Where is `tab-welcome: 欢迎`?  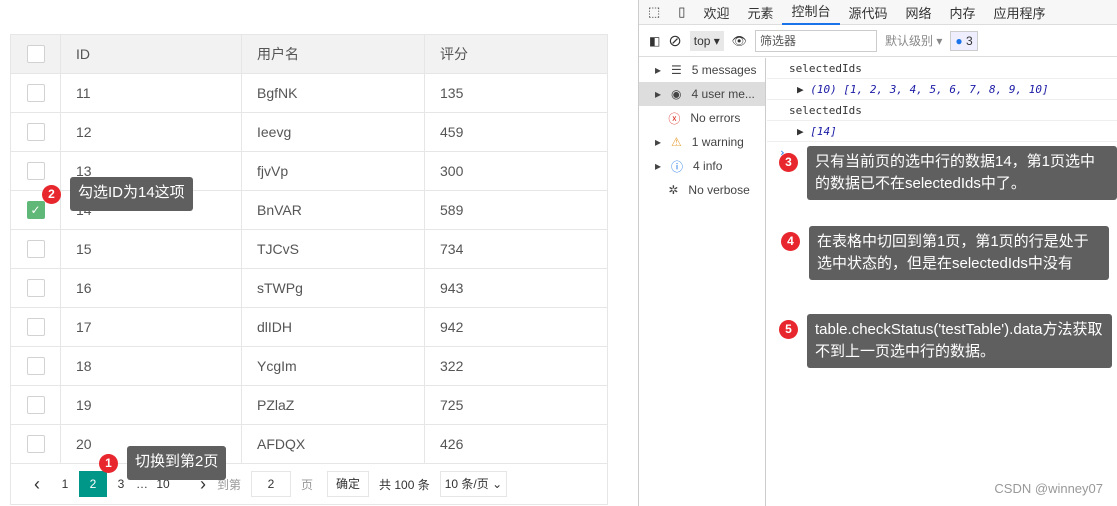
tab-welcome: 欢迎 is located at coordinates (716, 12).